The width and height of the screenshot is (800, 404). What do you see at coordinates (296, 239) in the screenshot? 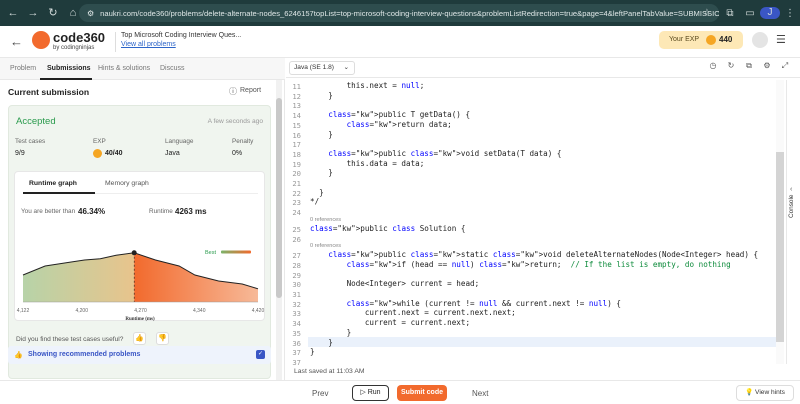
I see `line-number: 26` at bounding box center [296, 239].